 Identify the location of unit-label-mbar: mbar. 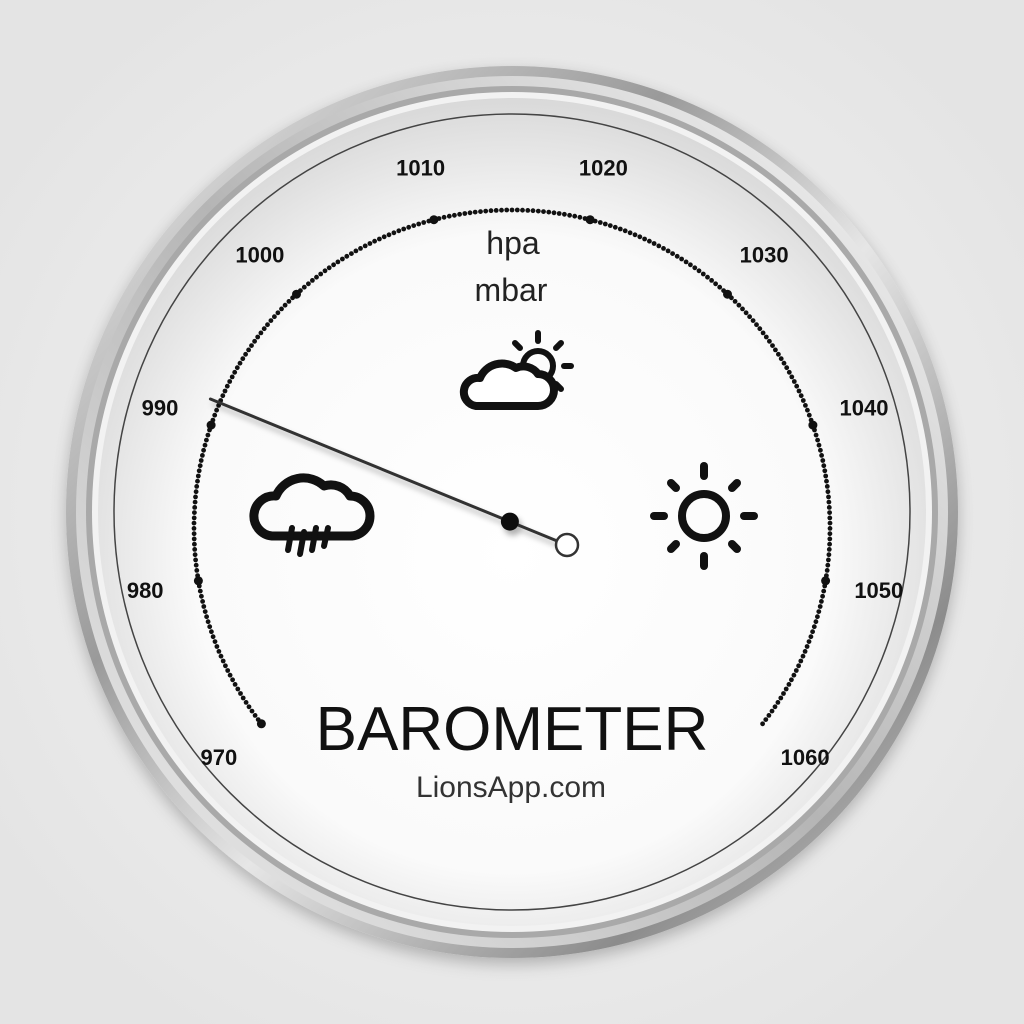
(511, 290).